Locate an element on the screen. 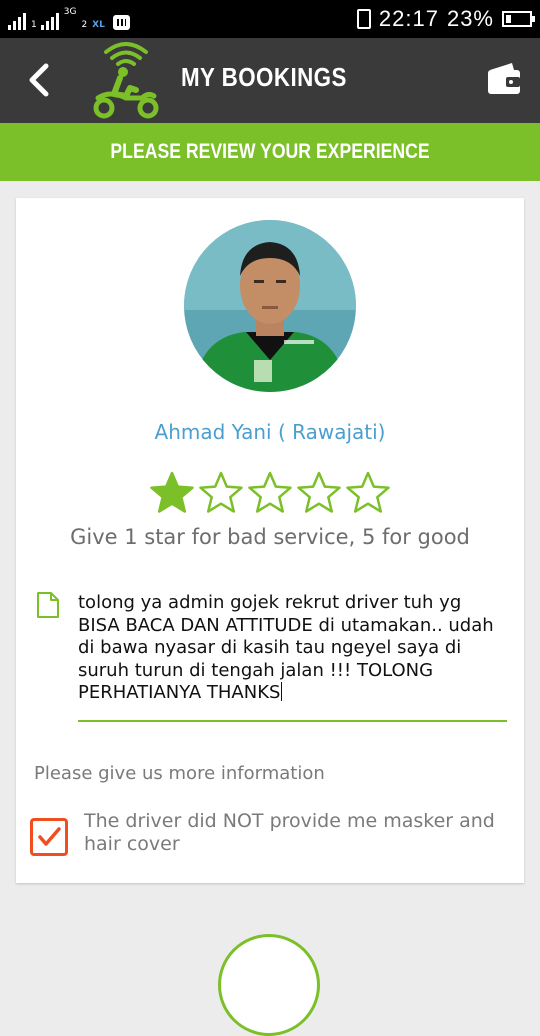 This screenshot has height=1036, width=540. wallet-button is located at coordinates (504, 80).